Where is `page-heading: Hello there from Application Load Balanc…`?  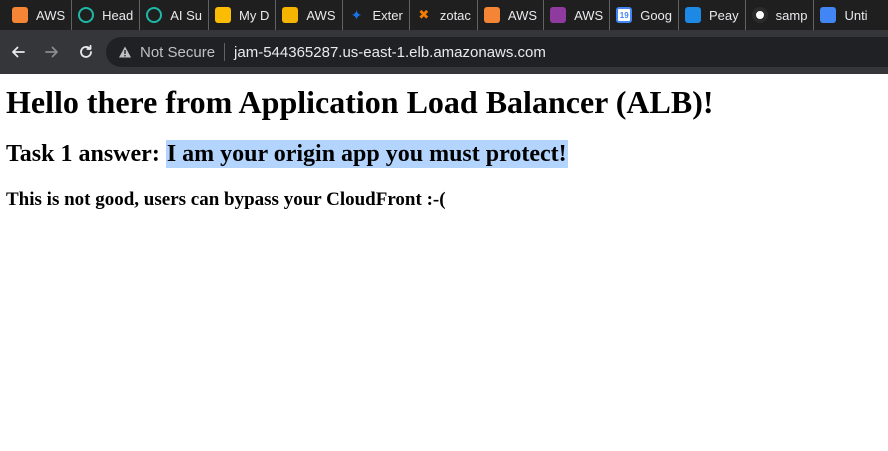 page-heading: Hello there from Application Load Balanc… is located at coordinates (360, 102).